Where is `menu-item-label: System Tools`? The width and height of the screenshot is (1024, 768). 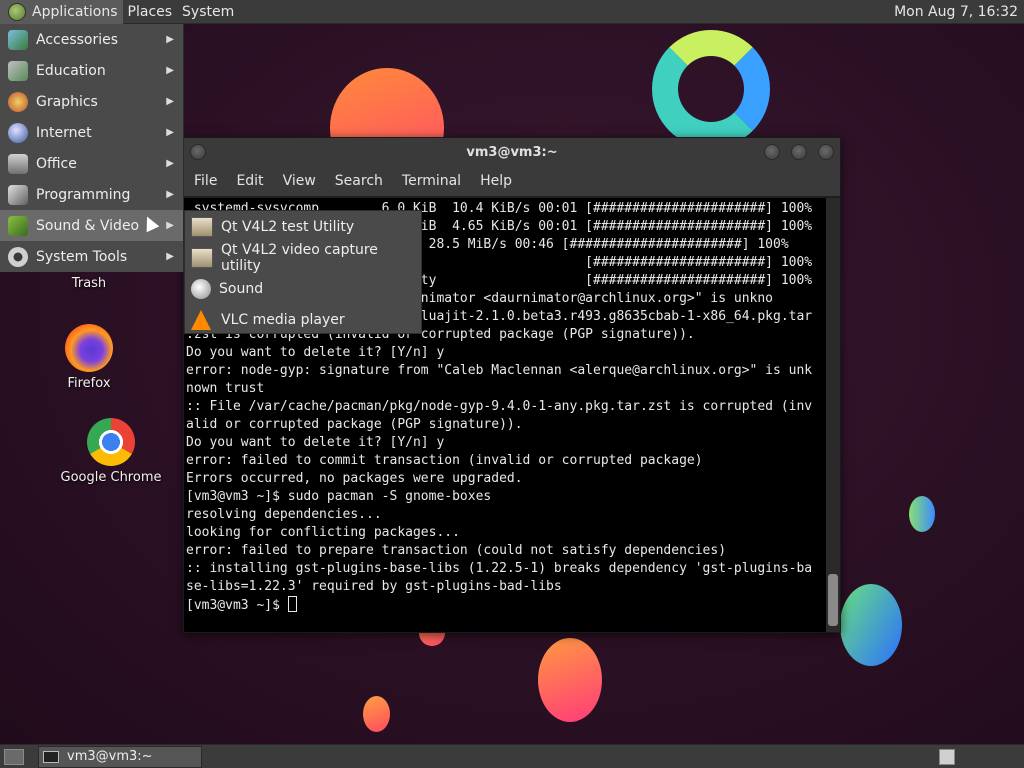 menu-item-label: System Tools is located at coordinates (82, 256).